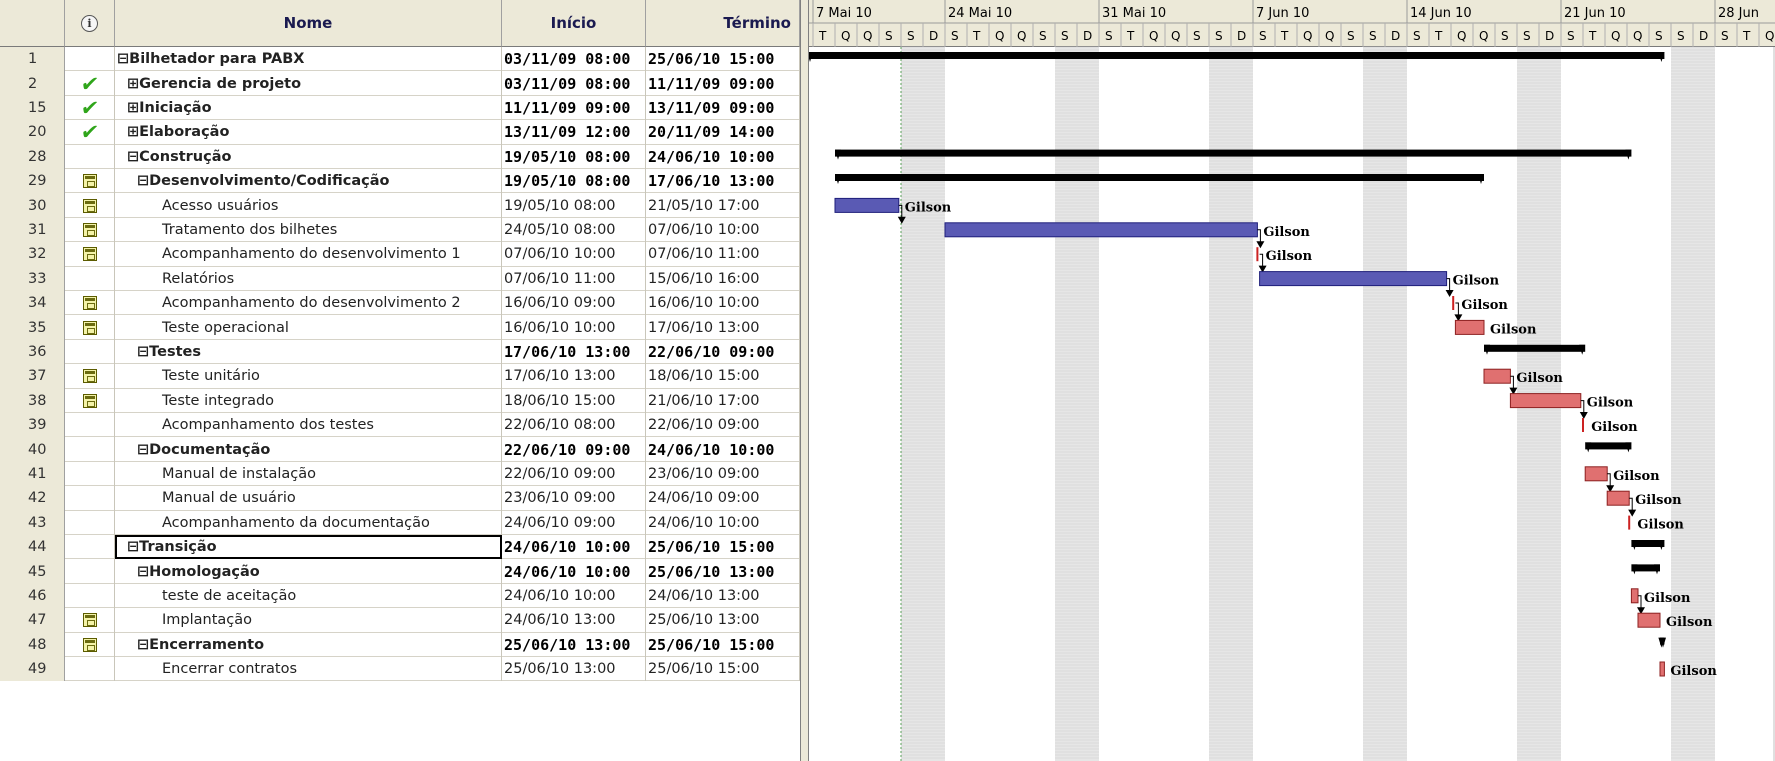 This screenshot has width=1775, height=761. I want to click on task-start: 16/06/10 09:00, so click(574, 303).